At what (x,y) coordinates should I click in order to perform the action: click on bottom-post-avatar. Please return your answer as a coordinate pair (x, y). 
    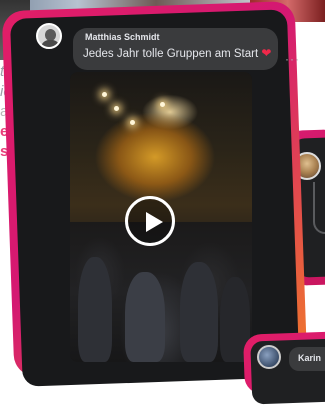
    Looking at the image, I should click on (269, 357).